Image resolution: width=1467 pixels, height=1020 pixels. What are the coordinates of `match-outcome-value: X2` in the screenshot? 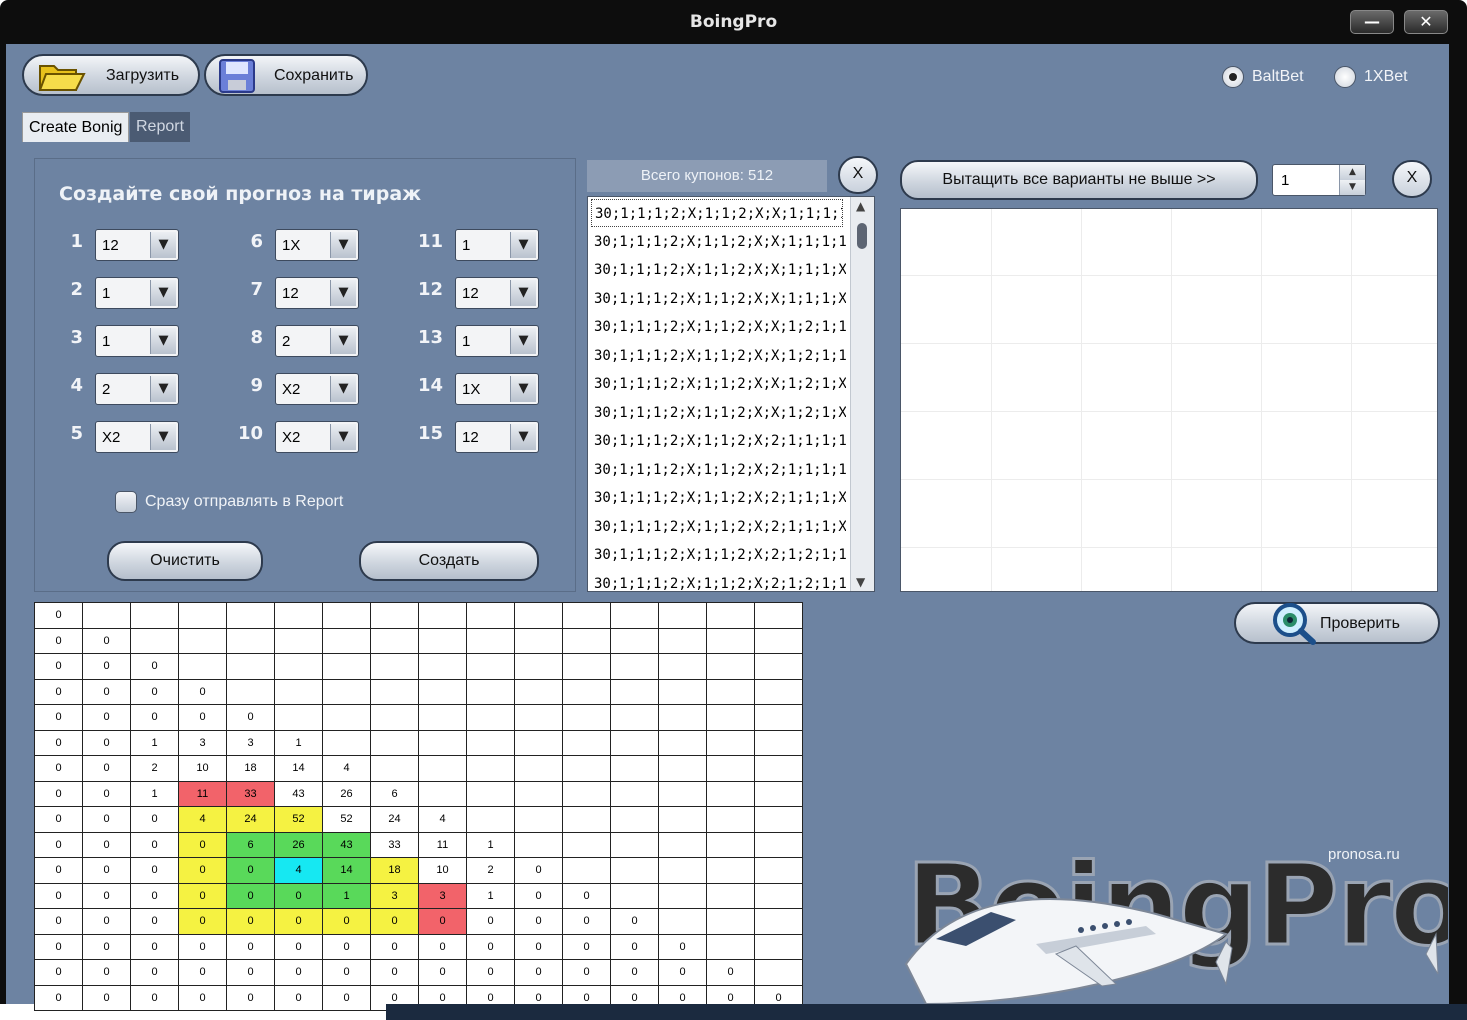 It's located at (111, 437).